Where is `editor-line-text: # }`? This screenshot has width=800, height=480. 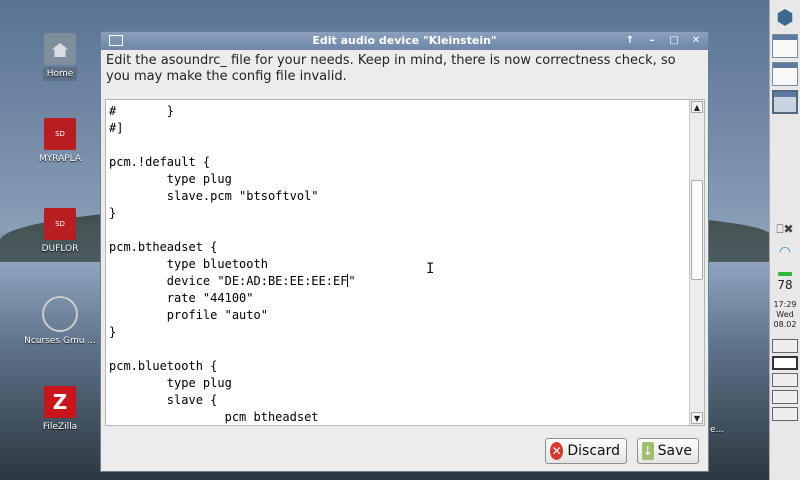 editor-line-text: # } is located at coordinates (142, 111).